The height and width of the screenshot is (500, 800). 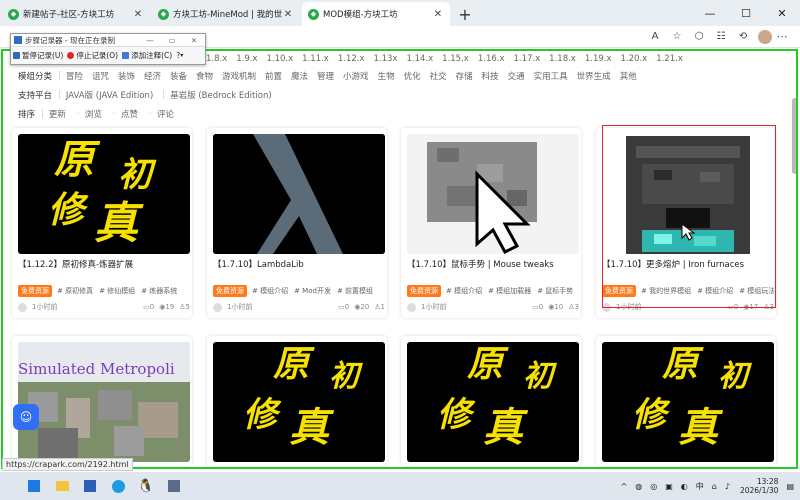 I want to click on add-comment-button: 添加注释(C), so click(x=147, y=55).